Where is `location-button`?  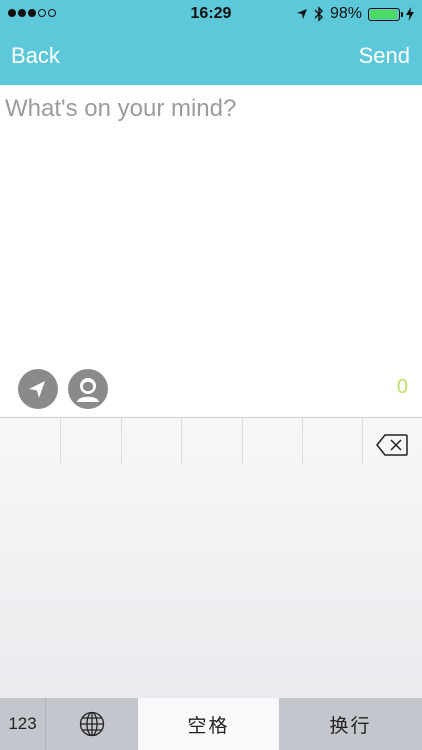 location-button is located at coordinates (38, 389).